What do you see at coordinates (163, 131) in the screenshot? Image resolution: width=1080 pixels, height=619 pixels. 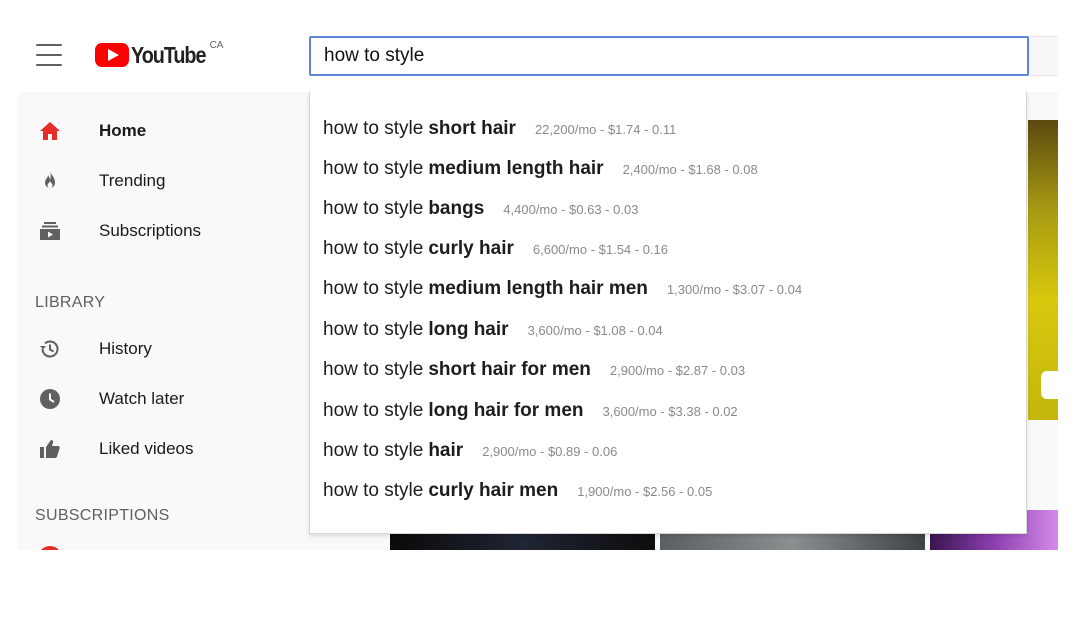 I see `sidebar-item-home: Home` at bounding box center [163, 131].